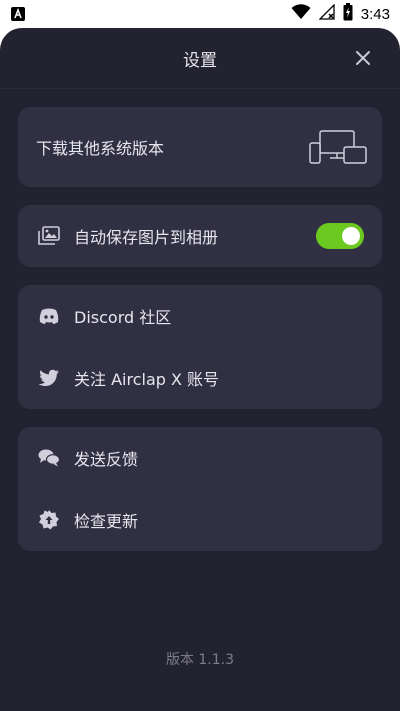 The image size is (400, 711). What do you see at coordinates (106, 521) in the screenshot?
I see `check-update-label: 检查更新` at bounding box center [106, 521].